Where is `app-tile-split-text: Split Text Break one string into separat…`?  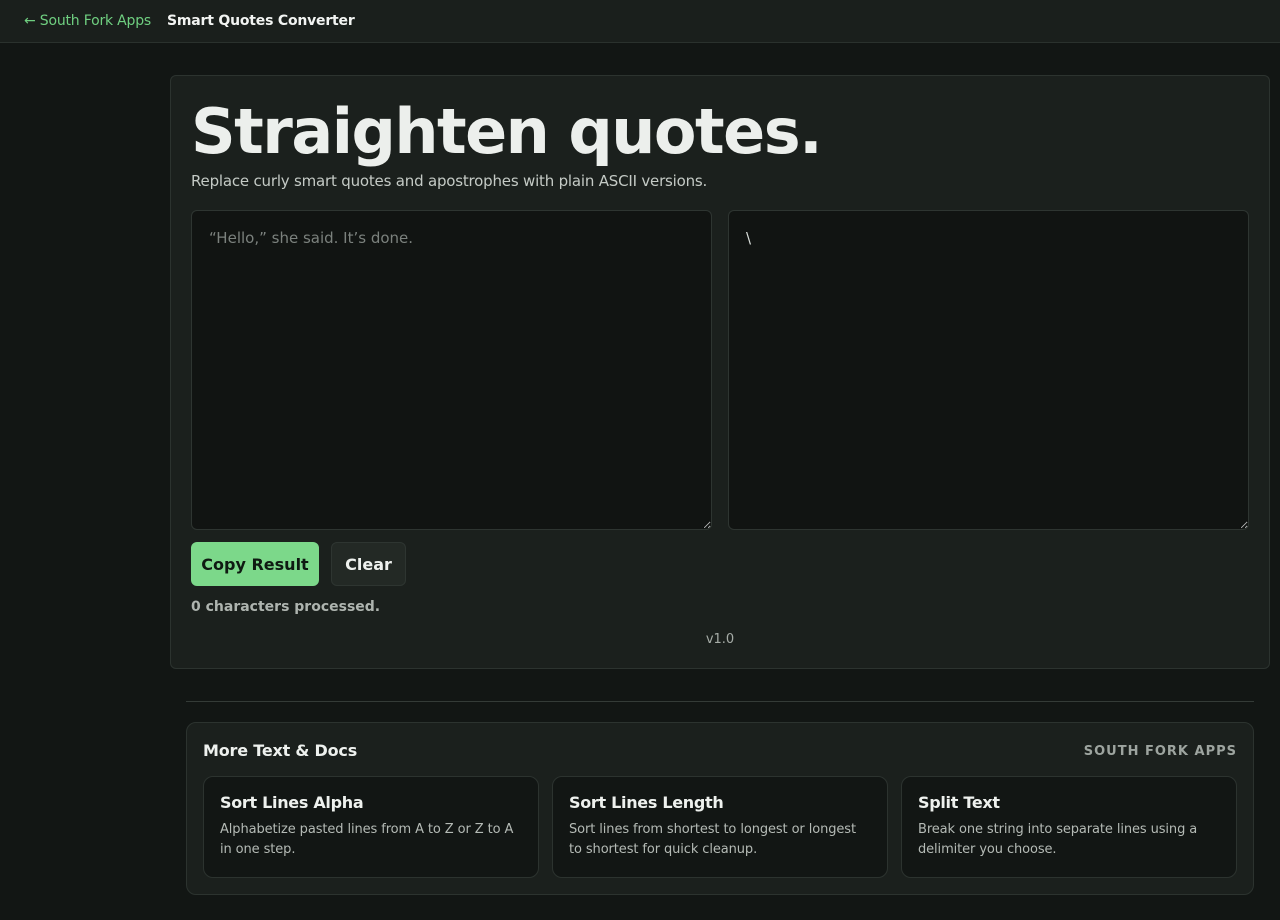
app-tile-split-text: Split Text Break one string into separat… is located at coordinates (1069, 827).